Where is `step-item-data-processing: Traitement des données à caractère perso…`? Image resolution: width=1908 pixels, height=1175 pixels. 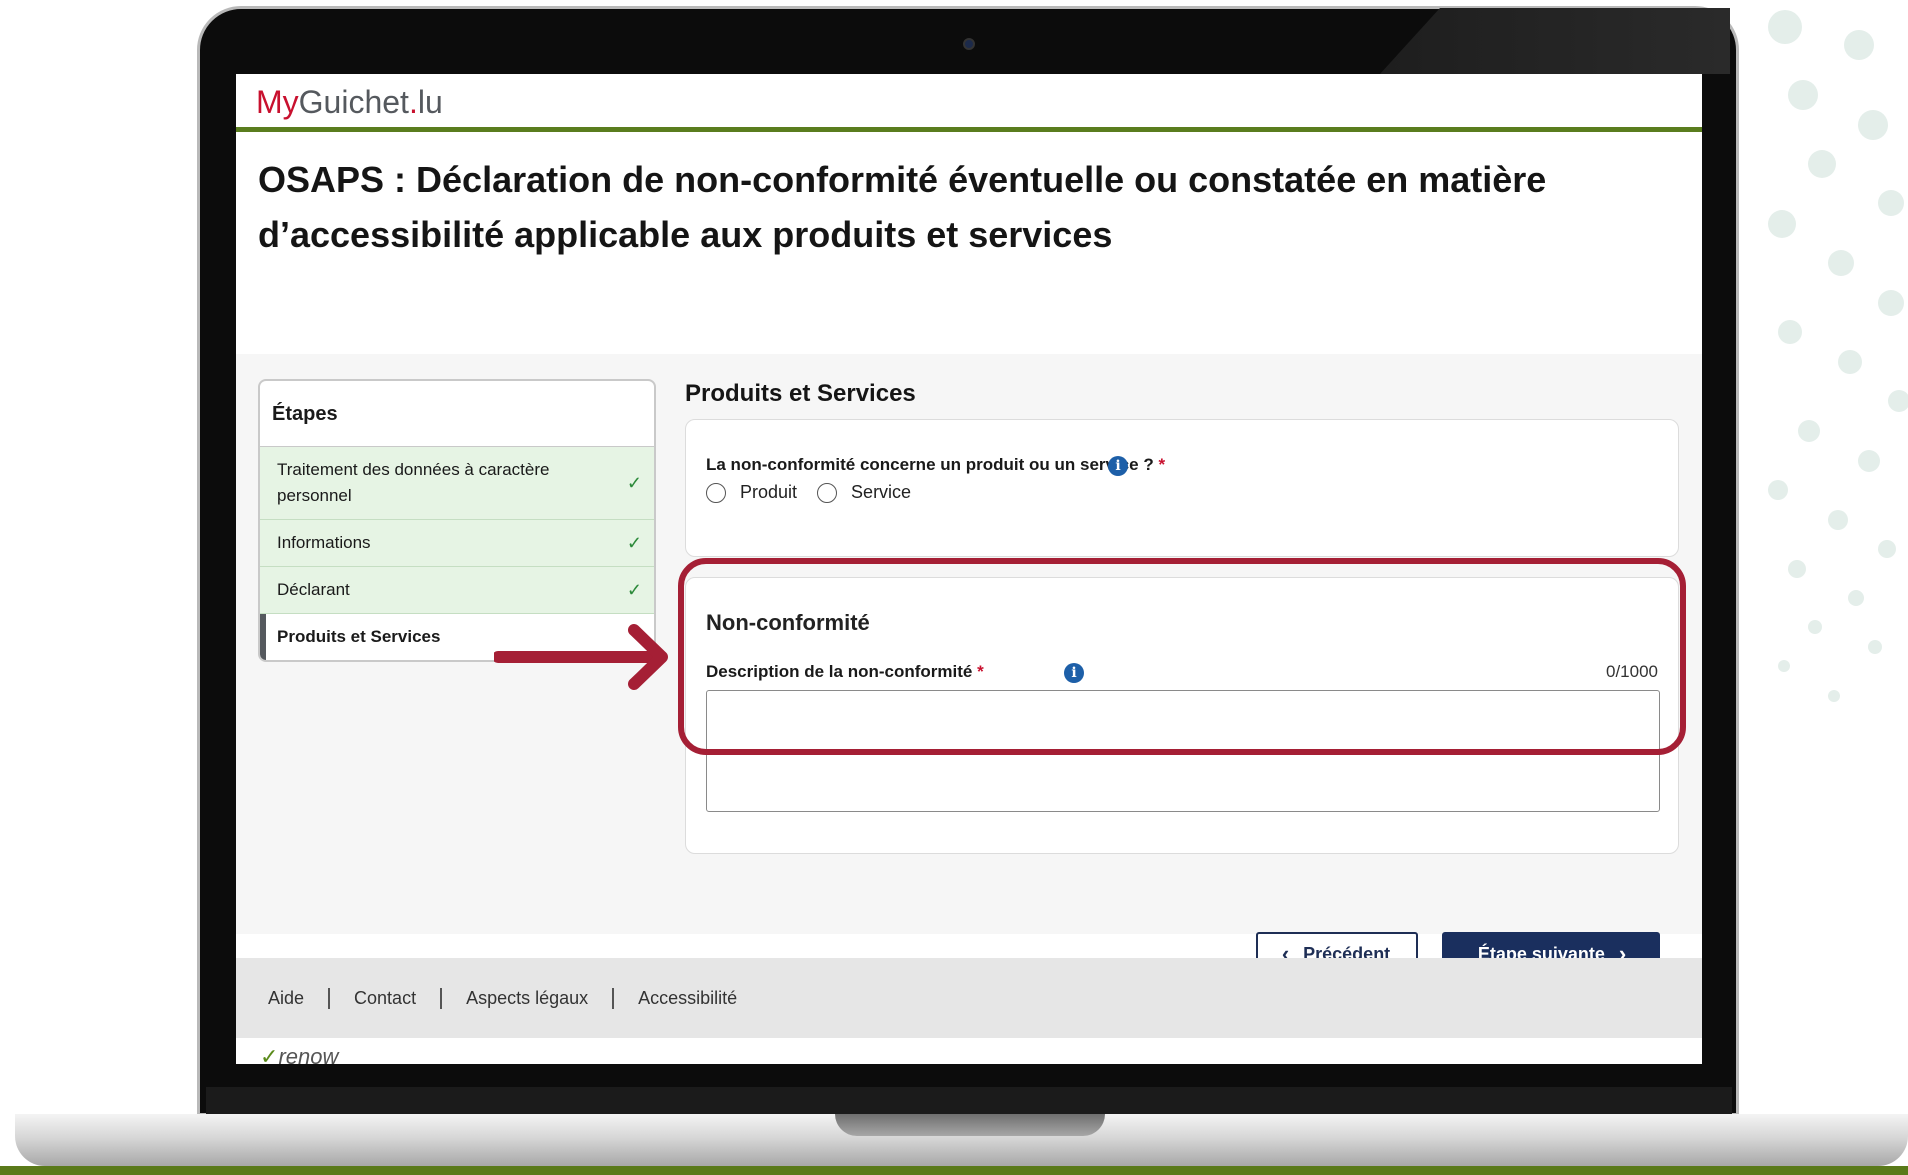 step-item-data-processing: Traitement des données à caractère perso… is located at coordinates (457, 483).